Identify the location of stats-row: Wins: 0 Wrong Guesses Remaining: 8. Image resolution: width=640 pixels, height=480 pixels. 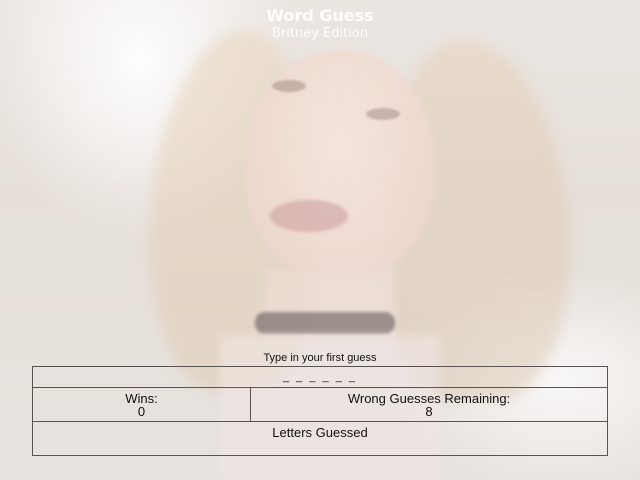
(320, 405).